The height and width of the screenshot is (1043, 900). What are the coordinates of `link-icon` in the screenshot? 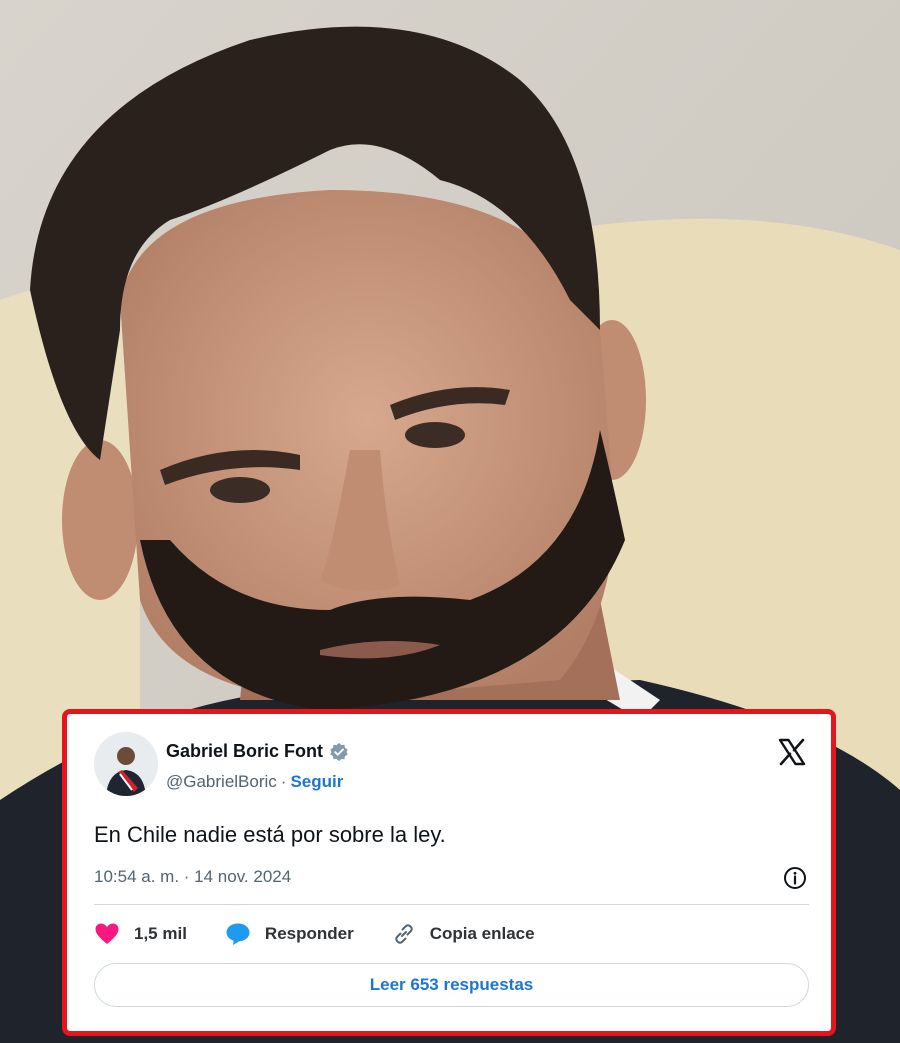 It's located at (404, 934).